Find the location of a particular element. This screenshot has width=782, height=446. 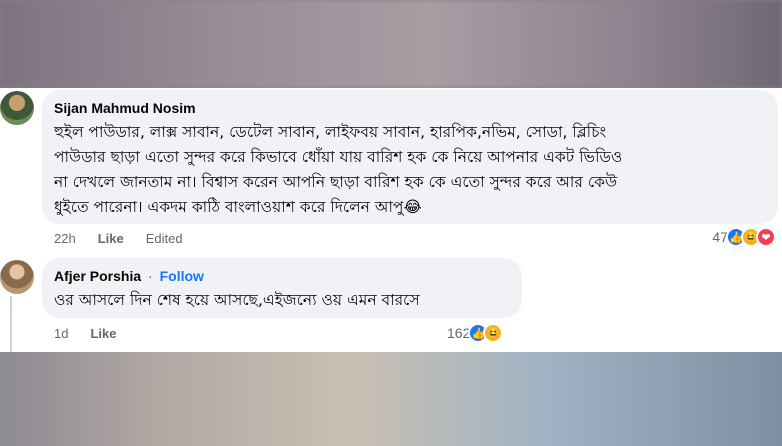

reaction-summary: 162 👍 😆 is located at coordinates (475, 333).